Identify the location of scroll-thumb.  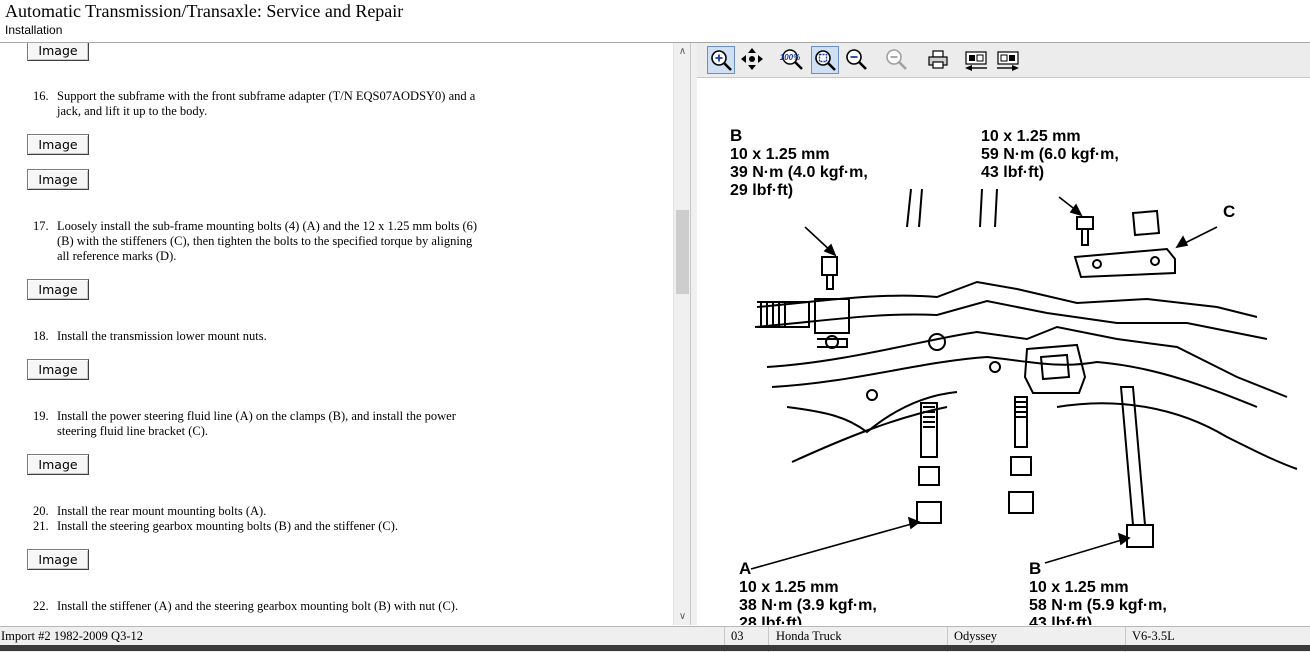
(682, 252).